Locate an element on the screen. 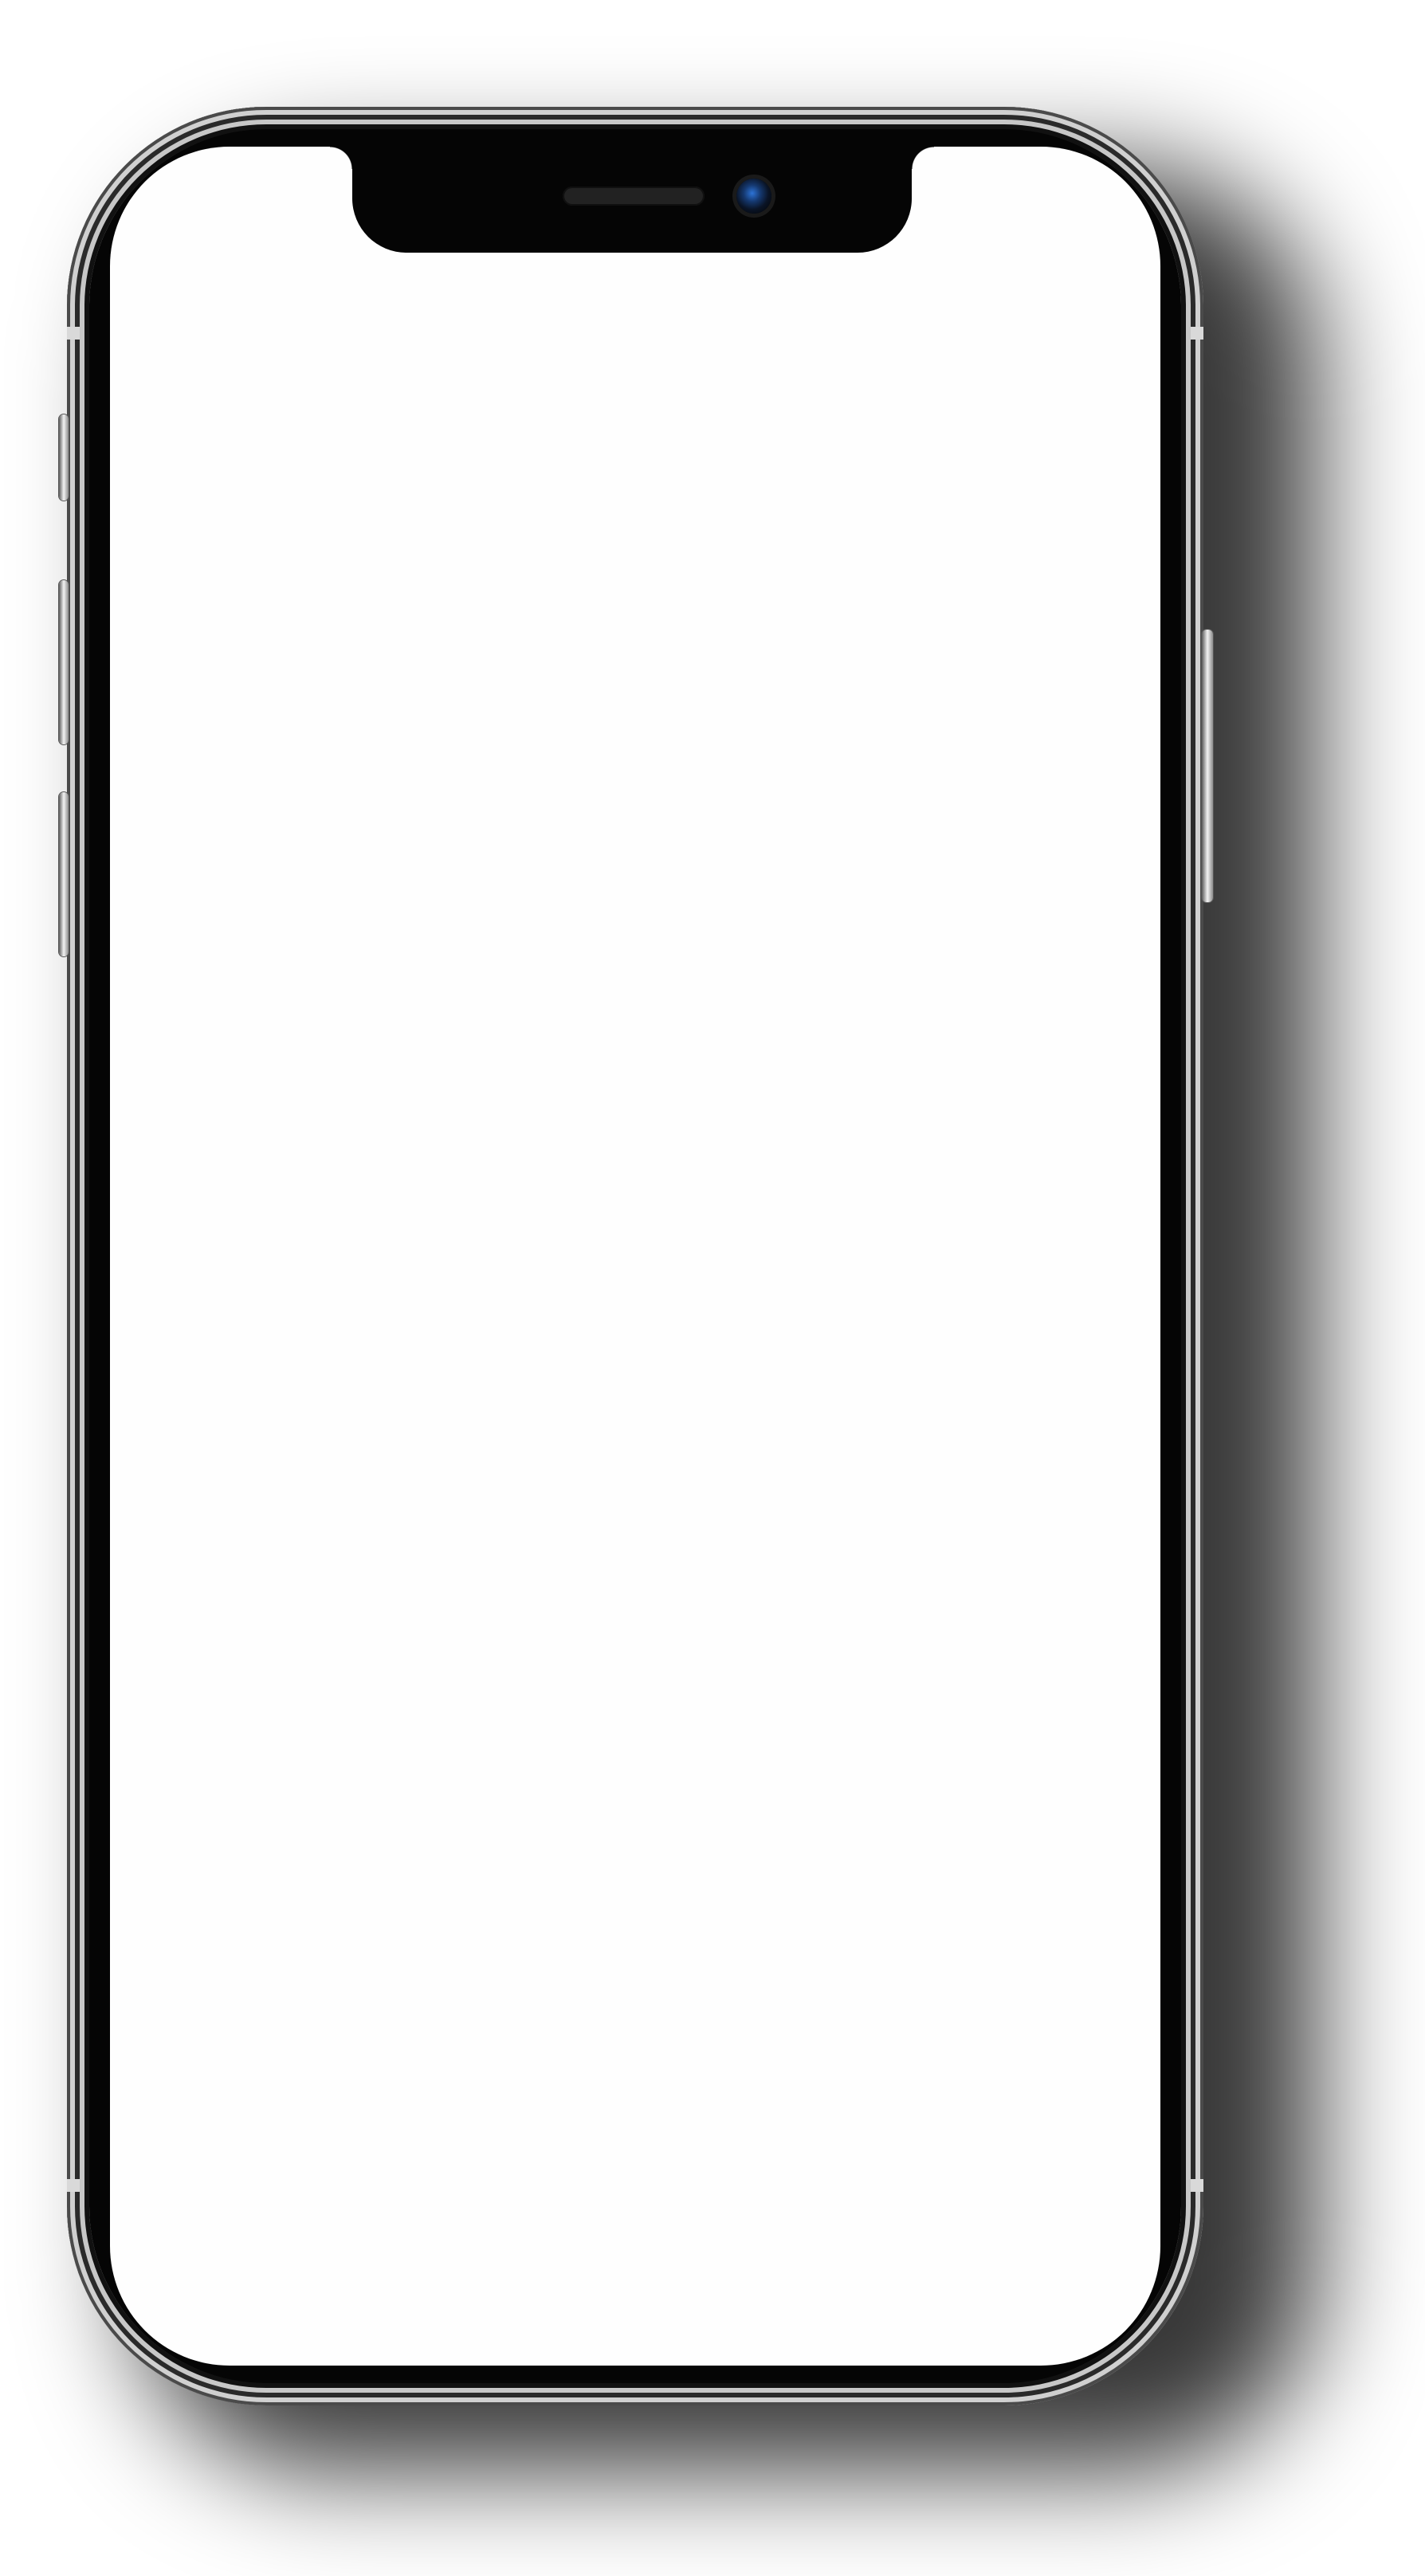 Image resolution: width=1425 pixels, height=2576 pixels. antenna-band-top-right is located at coordinates (1197, 333).